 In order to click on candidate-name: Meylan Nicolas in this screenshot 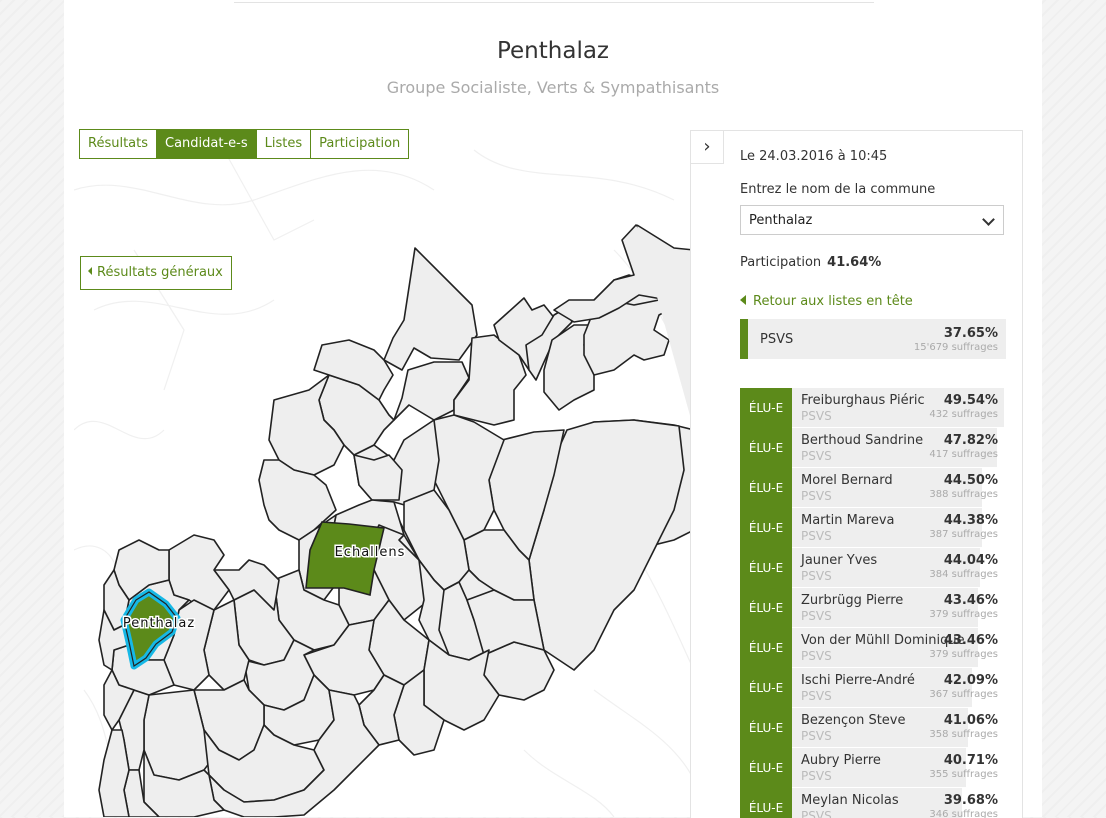, I will do `click(850, 800)`.